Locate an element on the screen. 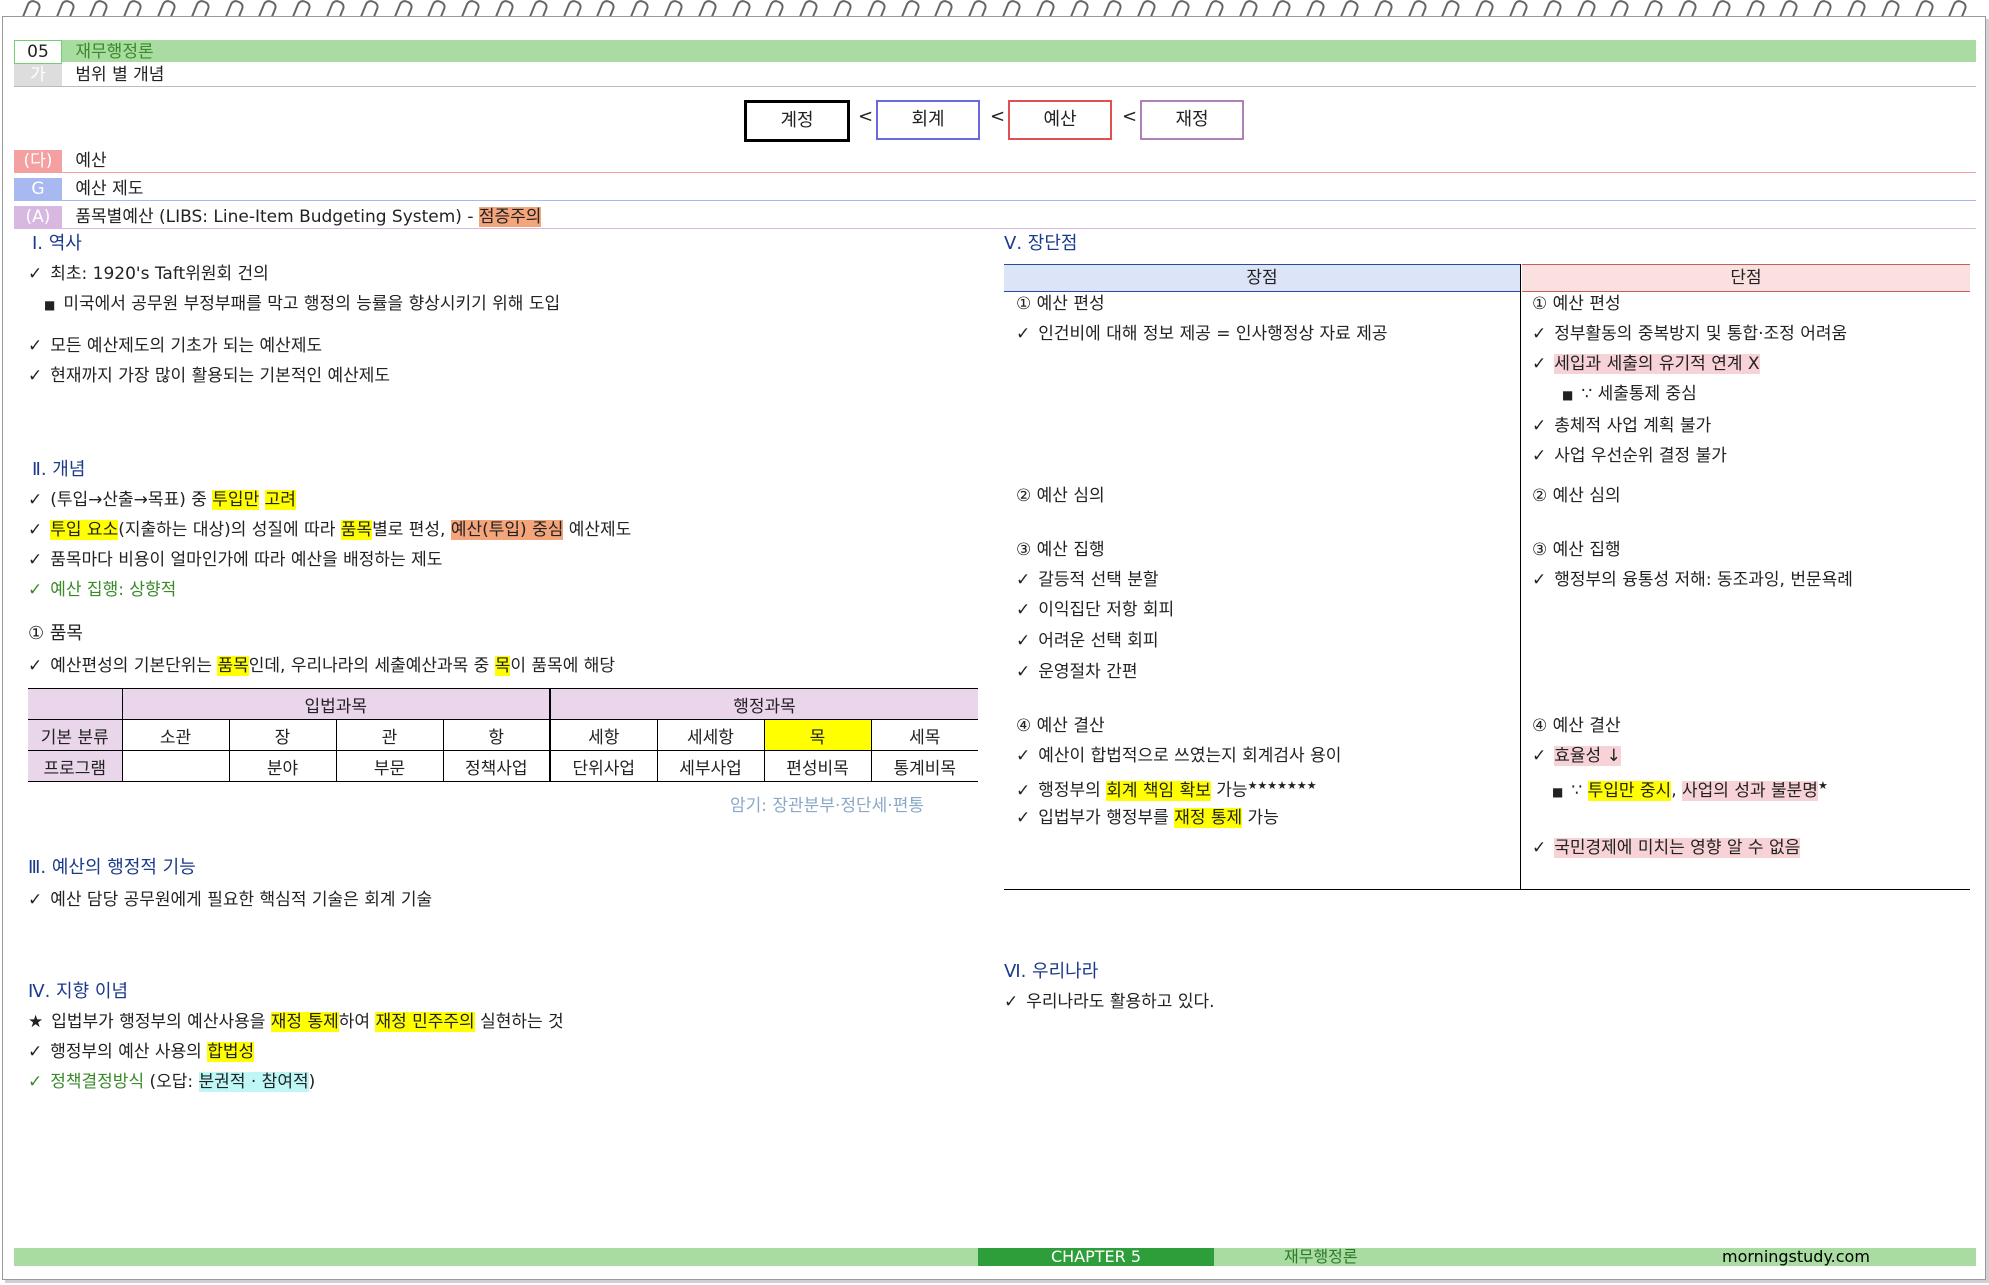 Image resolution: width=1989 pixels, height=1285 pixels. con-review-heading: ② 예산 심의 is located at coordinates (1576, 496).